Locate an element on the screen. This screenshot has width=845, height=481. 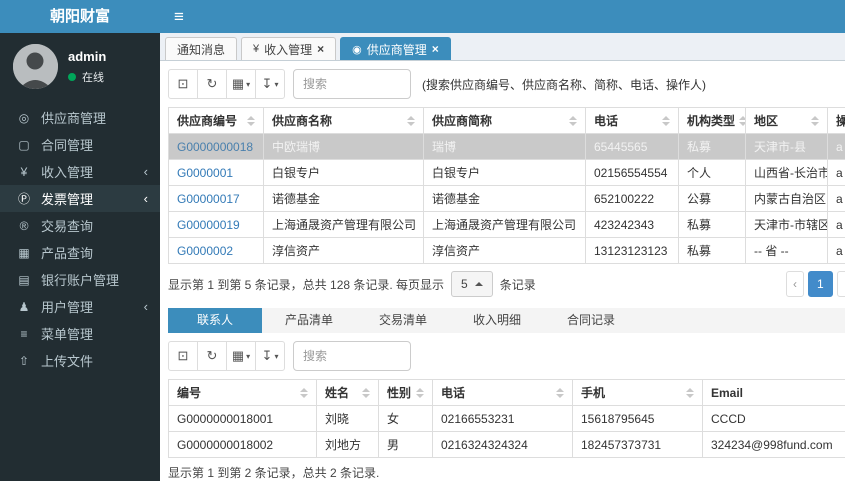
table-cell: 刘晓 is located at coordinates (347, 418).